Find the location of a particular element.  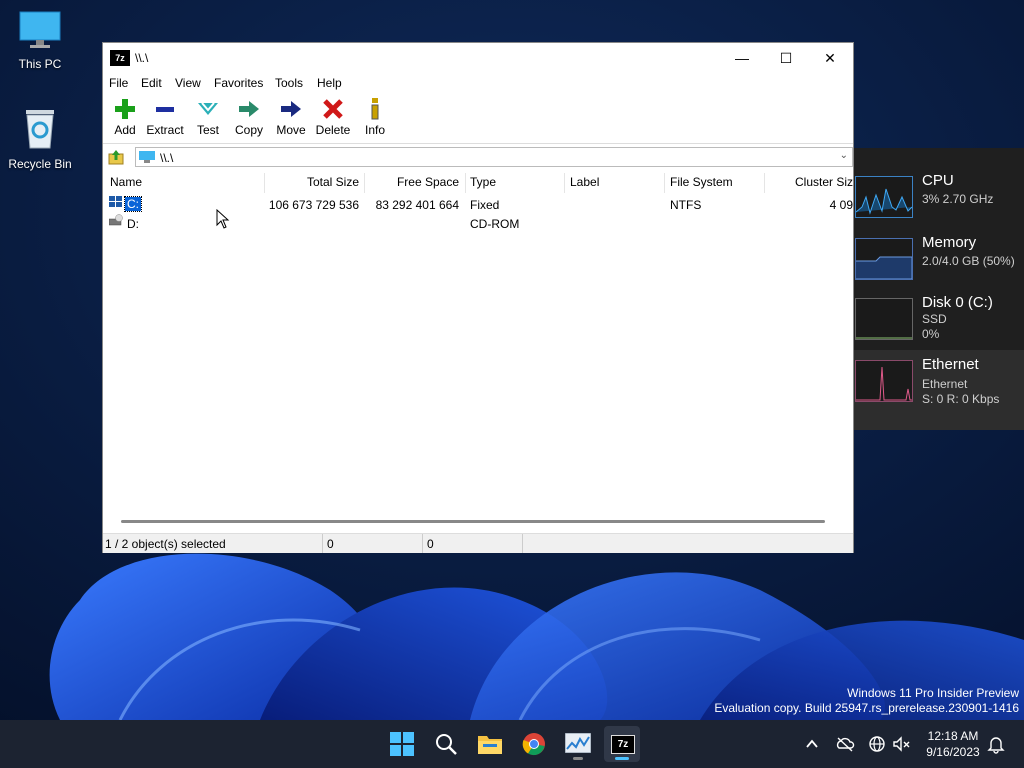

title-bar: 7z \\.\ — ☐ ✕ is located at coordinates (478, 58).